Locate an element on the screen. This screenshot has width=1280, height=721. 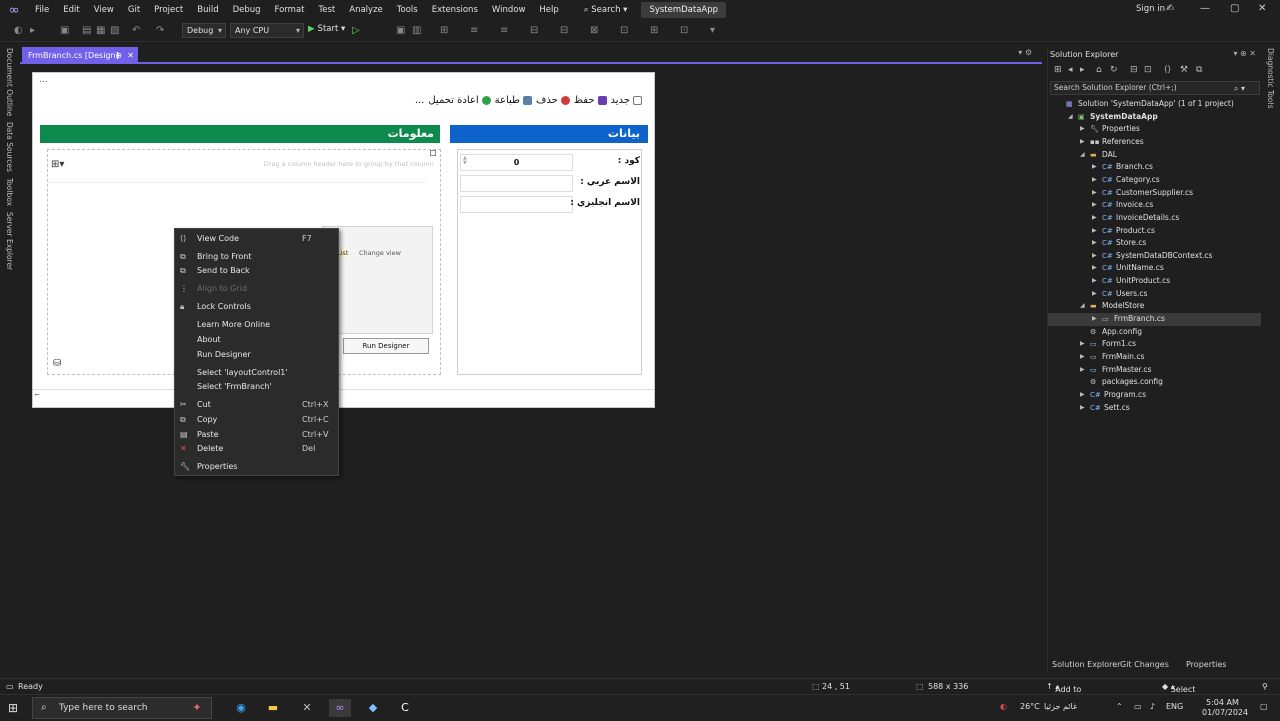
start-without-debug-icon: ▷ is located at coordinates (356, 30).